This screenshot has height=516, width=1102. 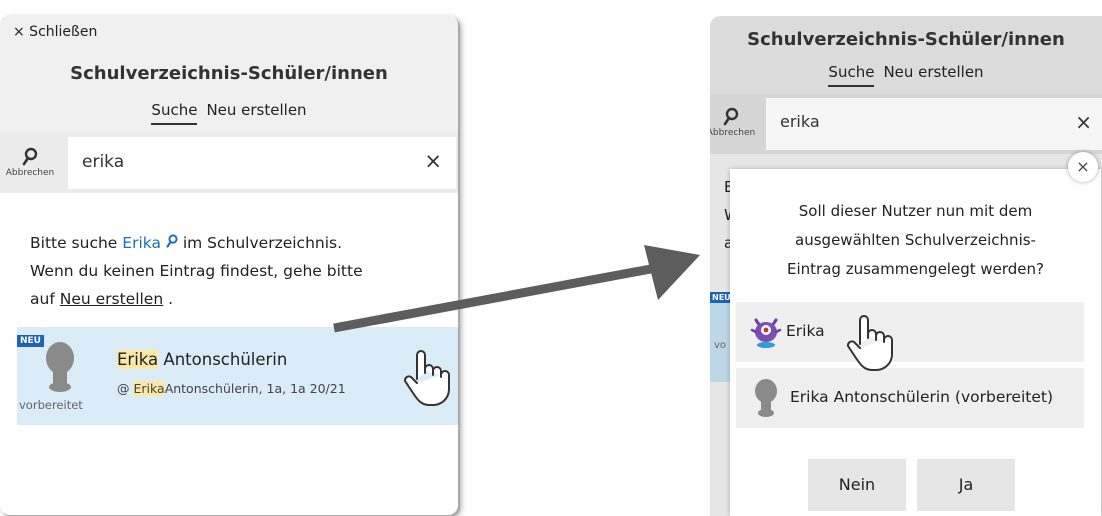 What do you see at coordinates (262, 243) in the screenshot?
I see `hint-text: im Schulverzeichnis.` at bounding box center [262, 243].